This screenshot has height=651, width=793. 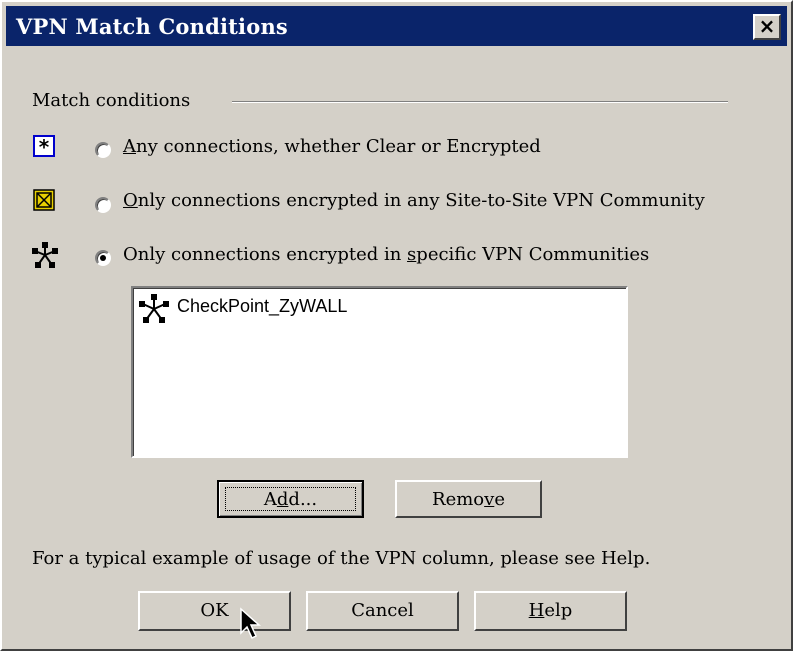 What do you see at coordinates (250, 623) in the screenshot?
I see `mouse-cursor-icon` at bounding box center [250, 623].